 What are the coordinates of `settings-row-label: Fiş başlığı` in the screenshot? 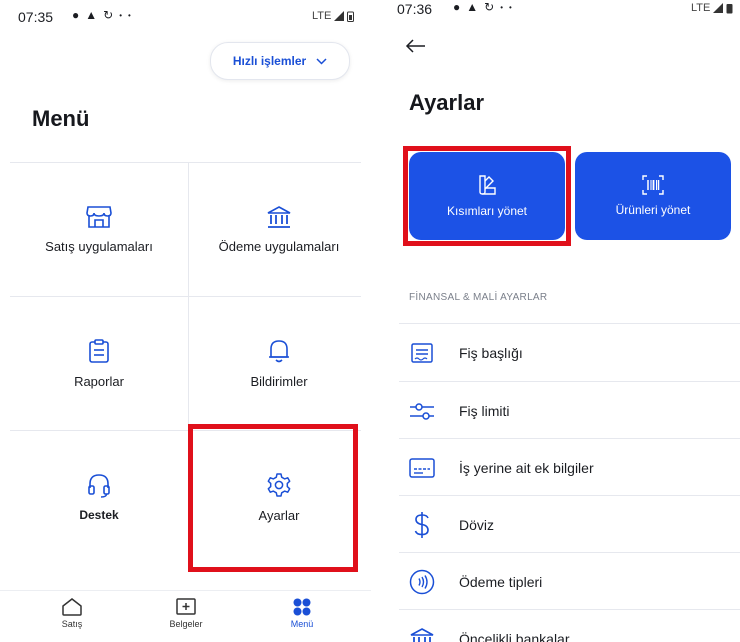 It's located at (491, 352).